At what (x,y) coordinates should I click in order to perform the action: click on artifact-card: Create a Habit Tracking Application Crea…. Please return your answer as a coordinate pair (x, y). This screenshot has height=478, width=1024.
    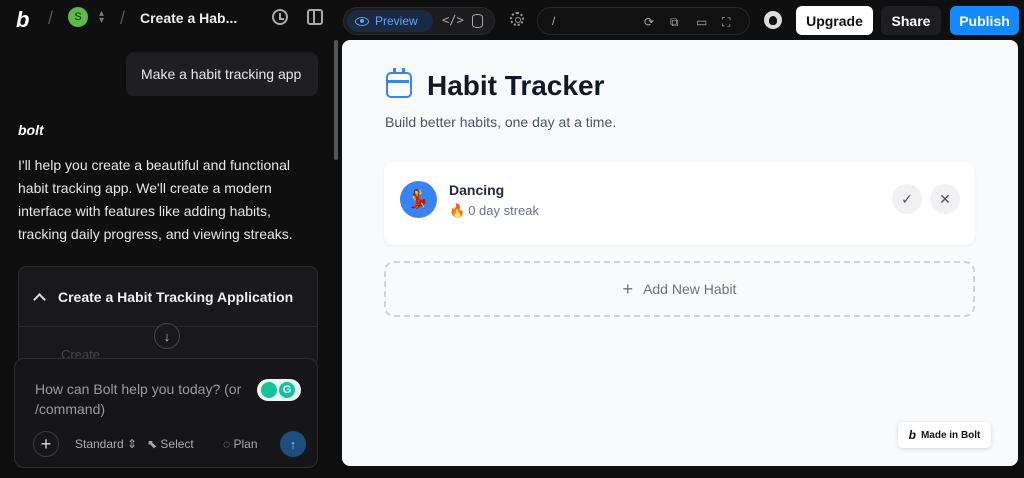
    Looking at the image, I should click on (168, 316).